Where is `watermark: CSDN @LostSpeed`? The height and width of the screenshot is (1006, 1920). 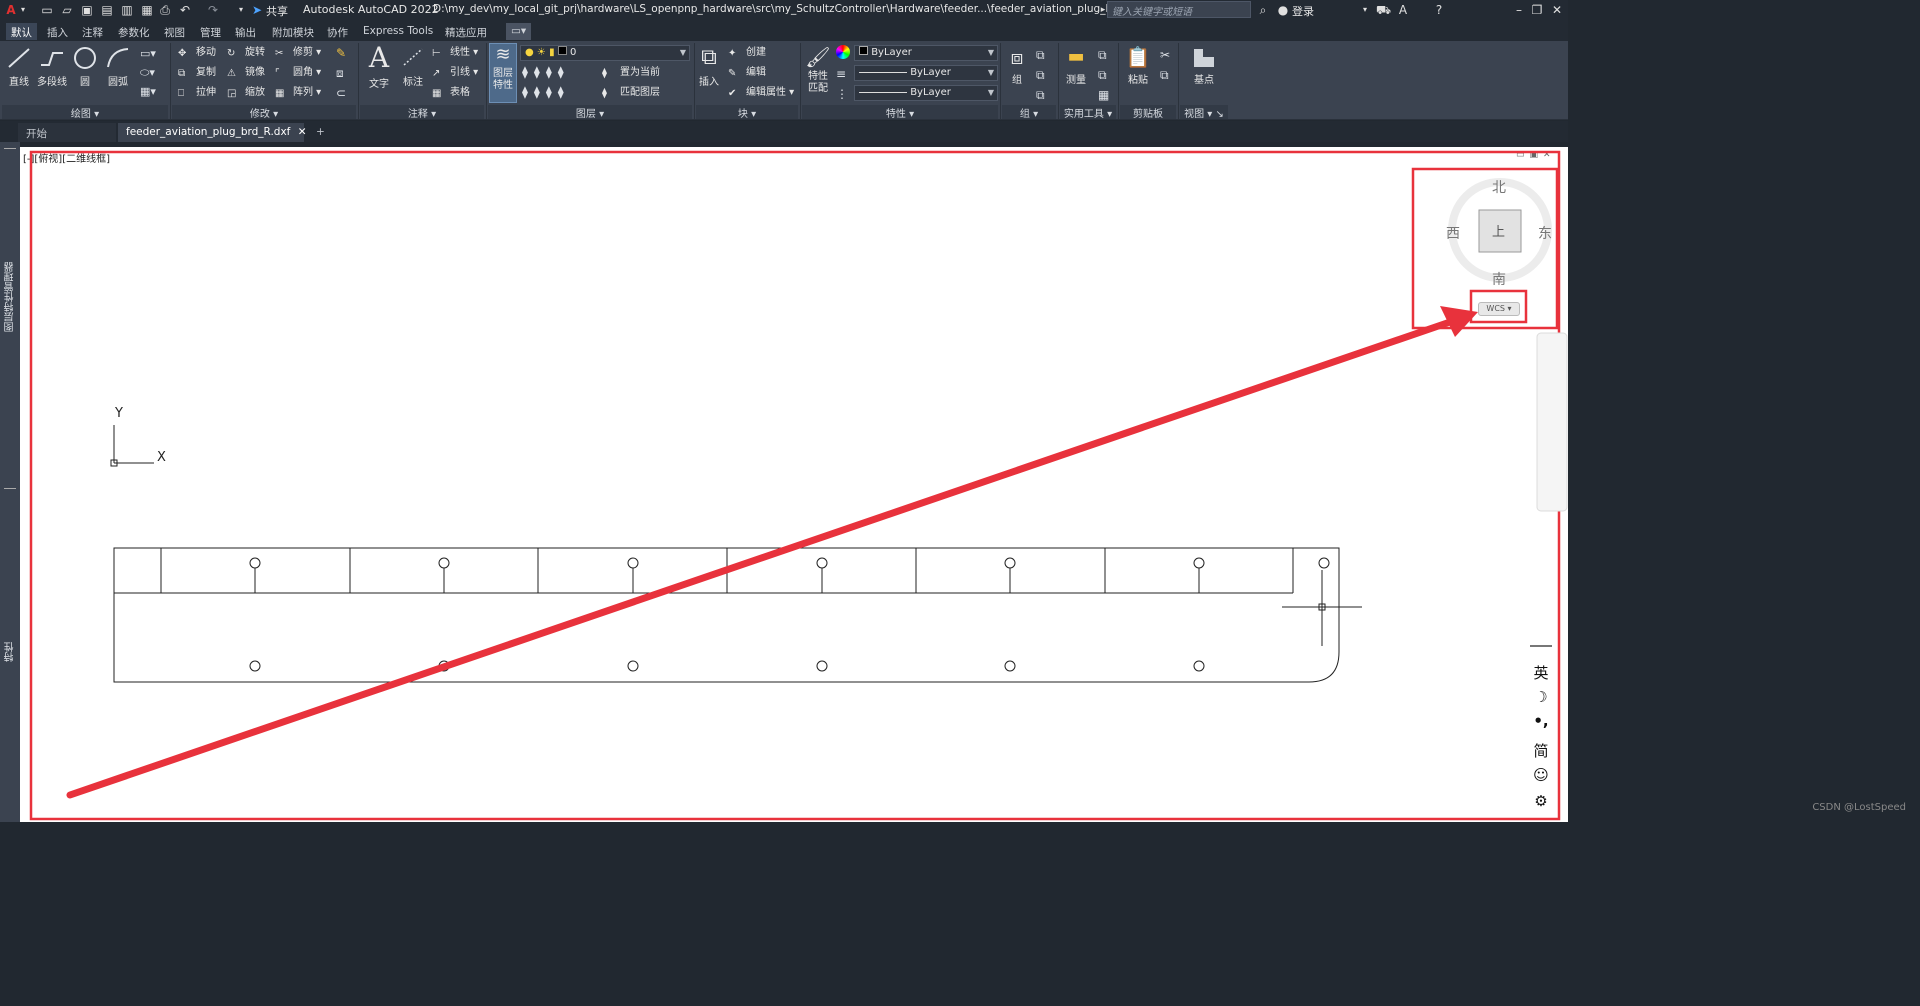
watermark: CSDN @LostSpeed is located at coordinates (1859, 807).